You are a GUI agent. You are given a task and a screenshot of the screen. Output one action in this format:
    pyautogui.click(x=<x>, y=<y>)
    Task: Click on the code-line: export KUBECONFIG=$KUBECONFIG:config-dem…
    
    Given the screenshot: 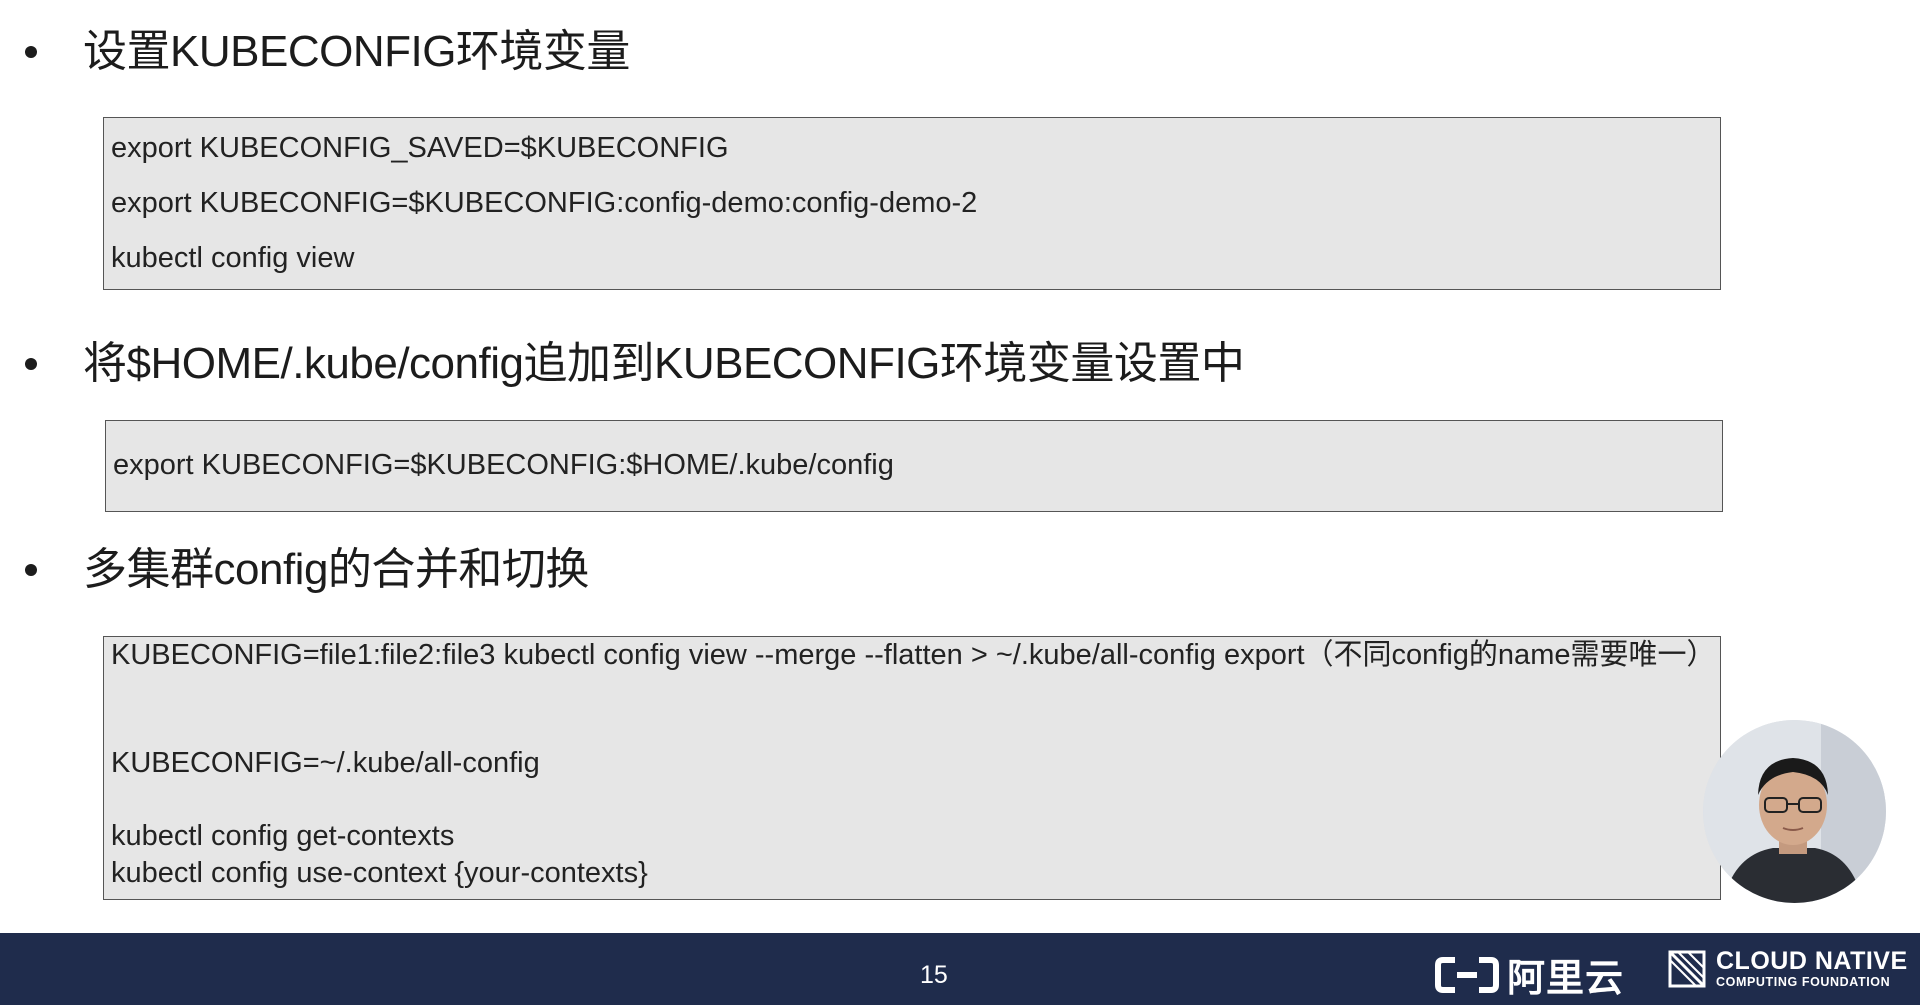 What is the action you would take?
    pyautogui.click(x=544, y=203)
    